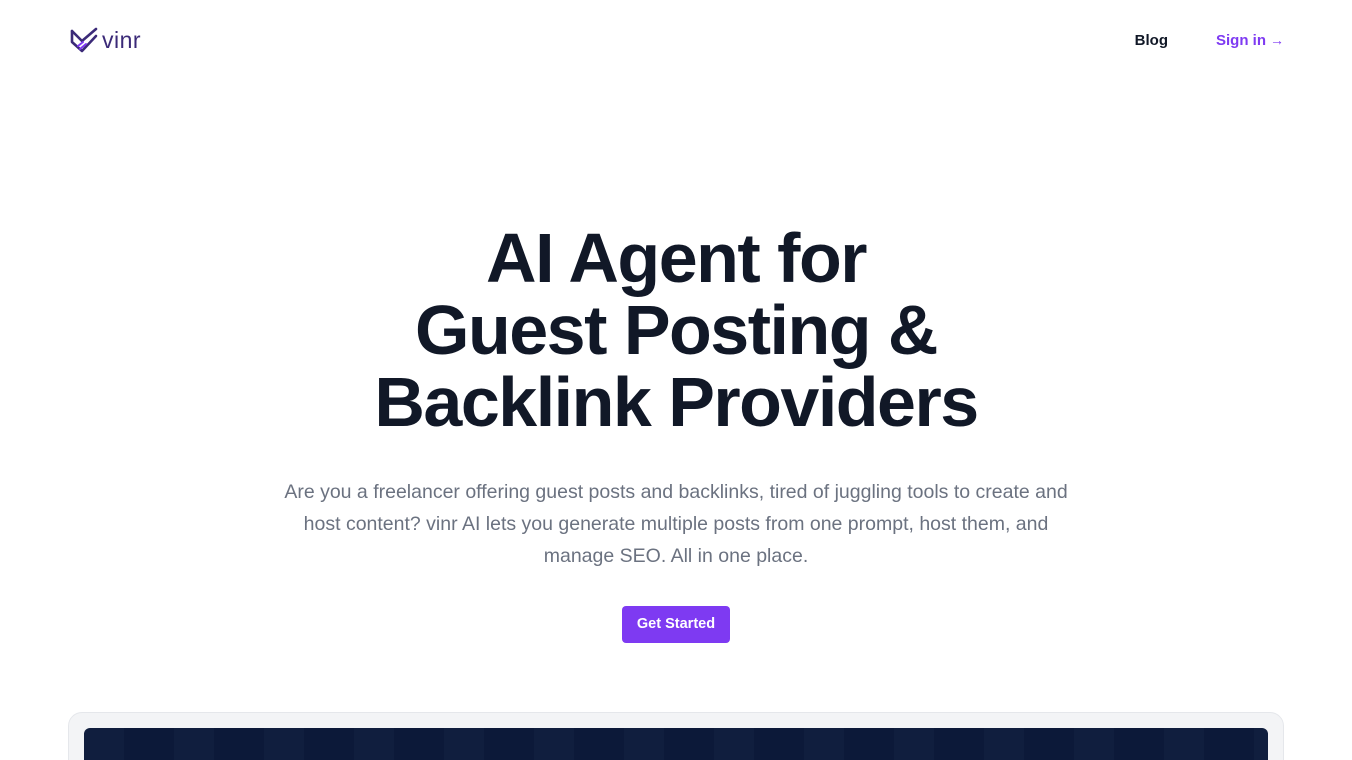 The height and width of the screenshot is (760, 1352). Describe the element at coordinates (676, 402) in the screenshot. I see `hero-title-line: Backlink Providers` at that location.